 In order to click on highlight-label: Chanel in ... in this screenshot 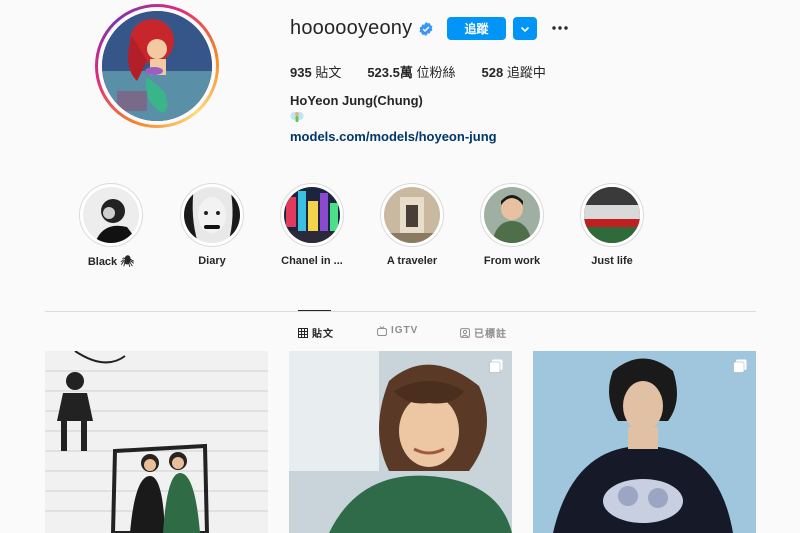, I will do `click(312, 261)`.